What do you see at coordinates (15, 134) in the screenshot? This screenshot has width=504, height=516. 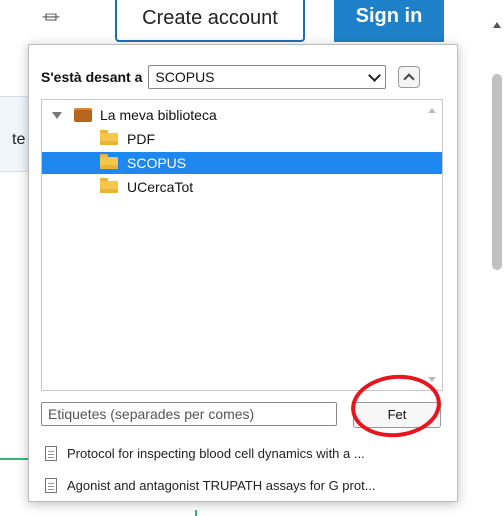 I see `background-tab: te` at bounding box center [15, 134].